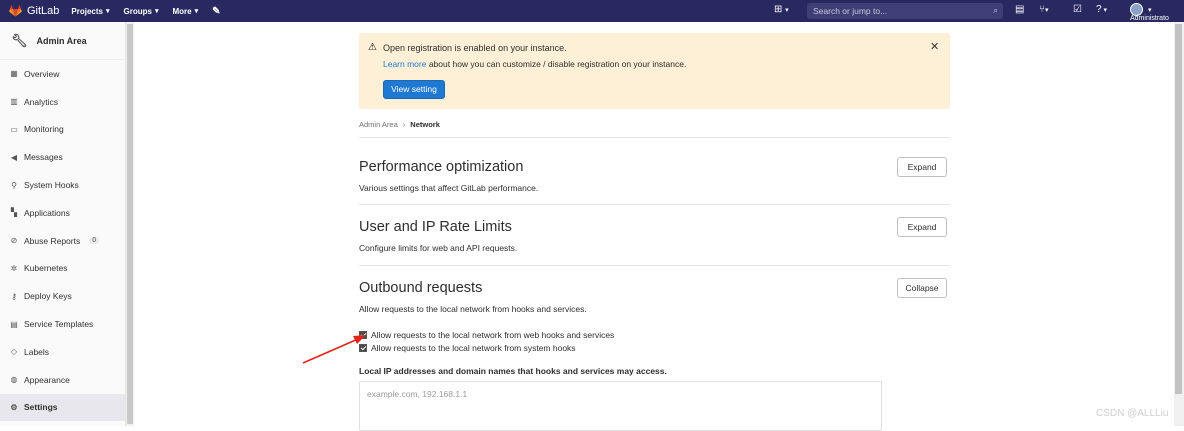 Image resolution: width=1184 pixels, height=431 pixels. What do you see at coordinates (14, 185) in the screenshot?
I see `hook-icon: ⚲` at bounding box center [14, 185].